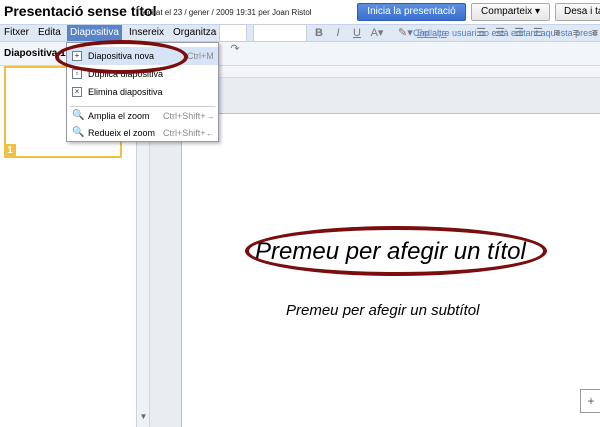  I want to click on zoom-in-icon: 🔍, so click(78, 115).